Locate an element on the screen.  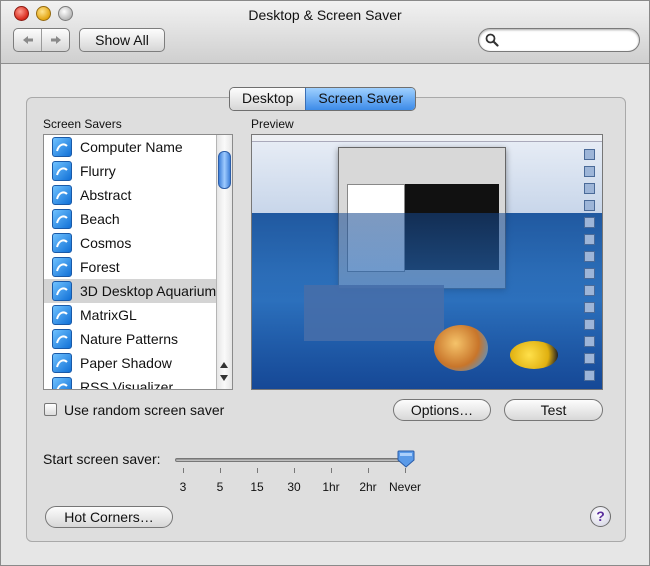
list-item: Nature Patterns is located at coordinates (131, 339).